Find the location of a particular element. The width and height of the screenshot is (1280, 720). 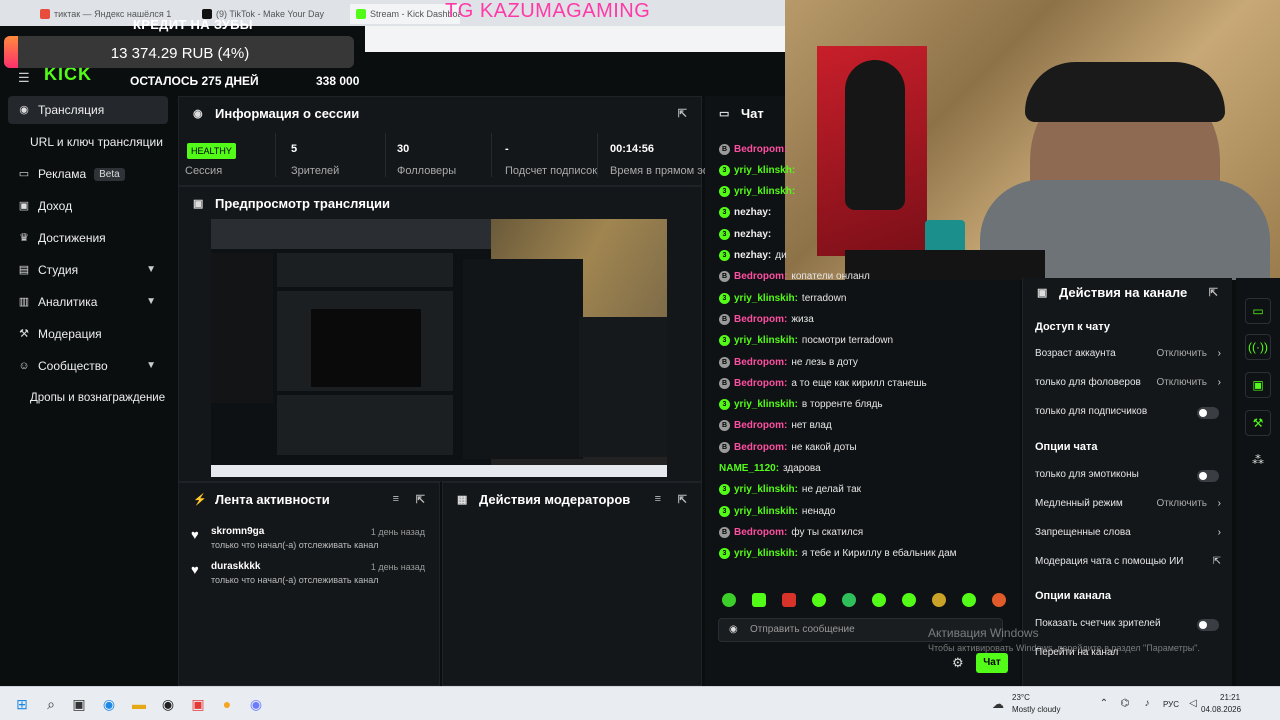

sidebar-item-community: ☺ Сообщество ▼ is located at coordinates (88, 366).